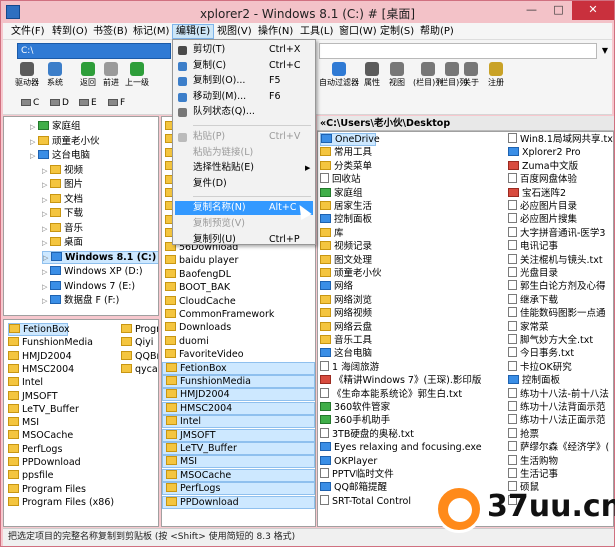  What do you see at coordinates (471, 74) in the screenshot?
I see `toolbar-right-button-5: 关于` at bounding box center [471, 74].